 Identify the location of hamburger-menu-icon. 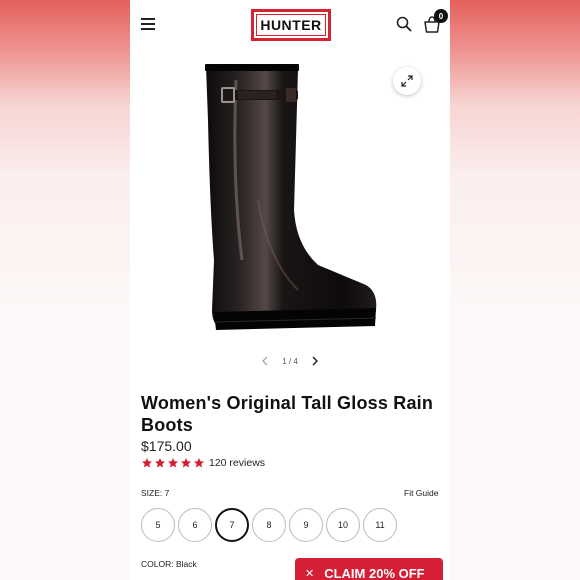
(148, 24).